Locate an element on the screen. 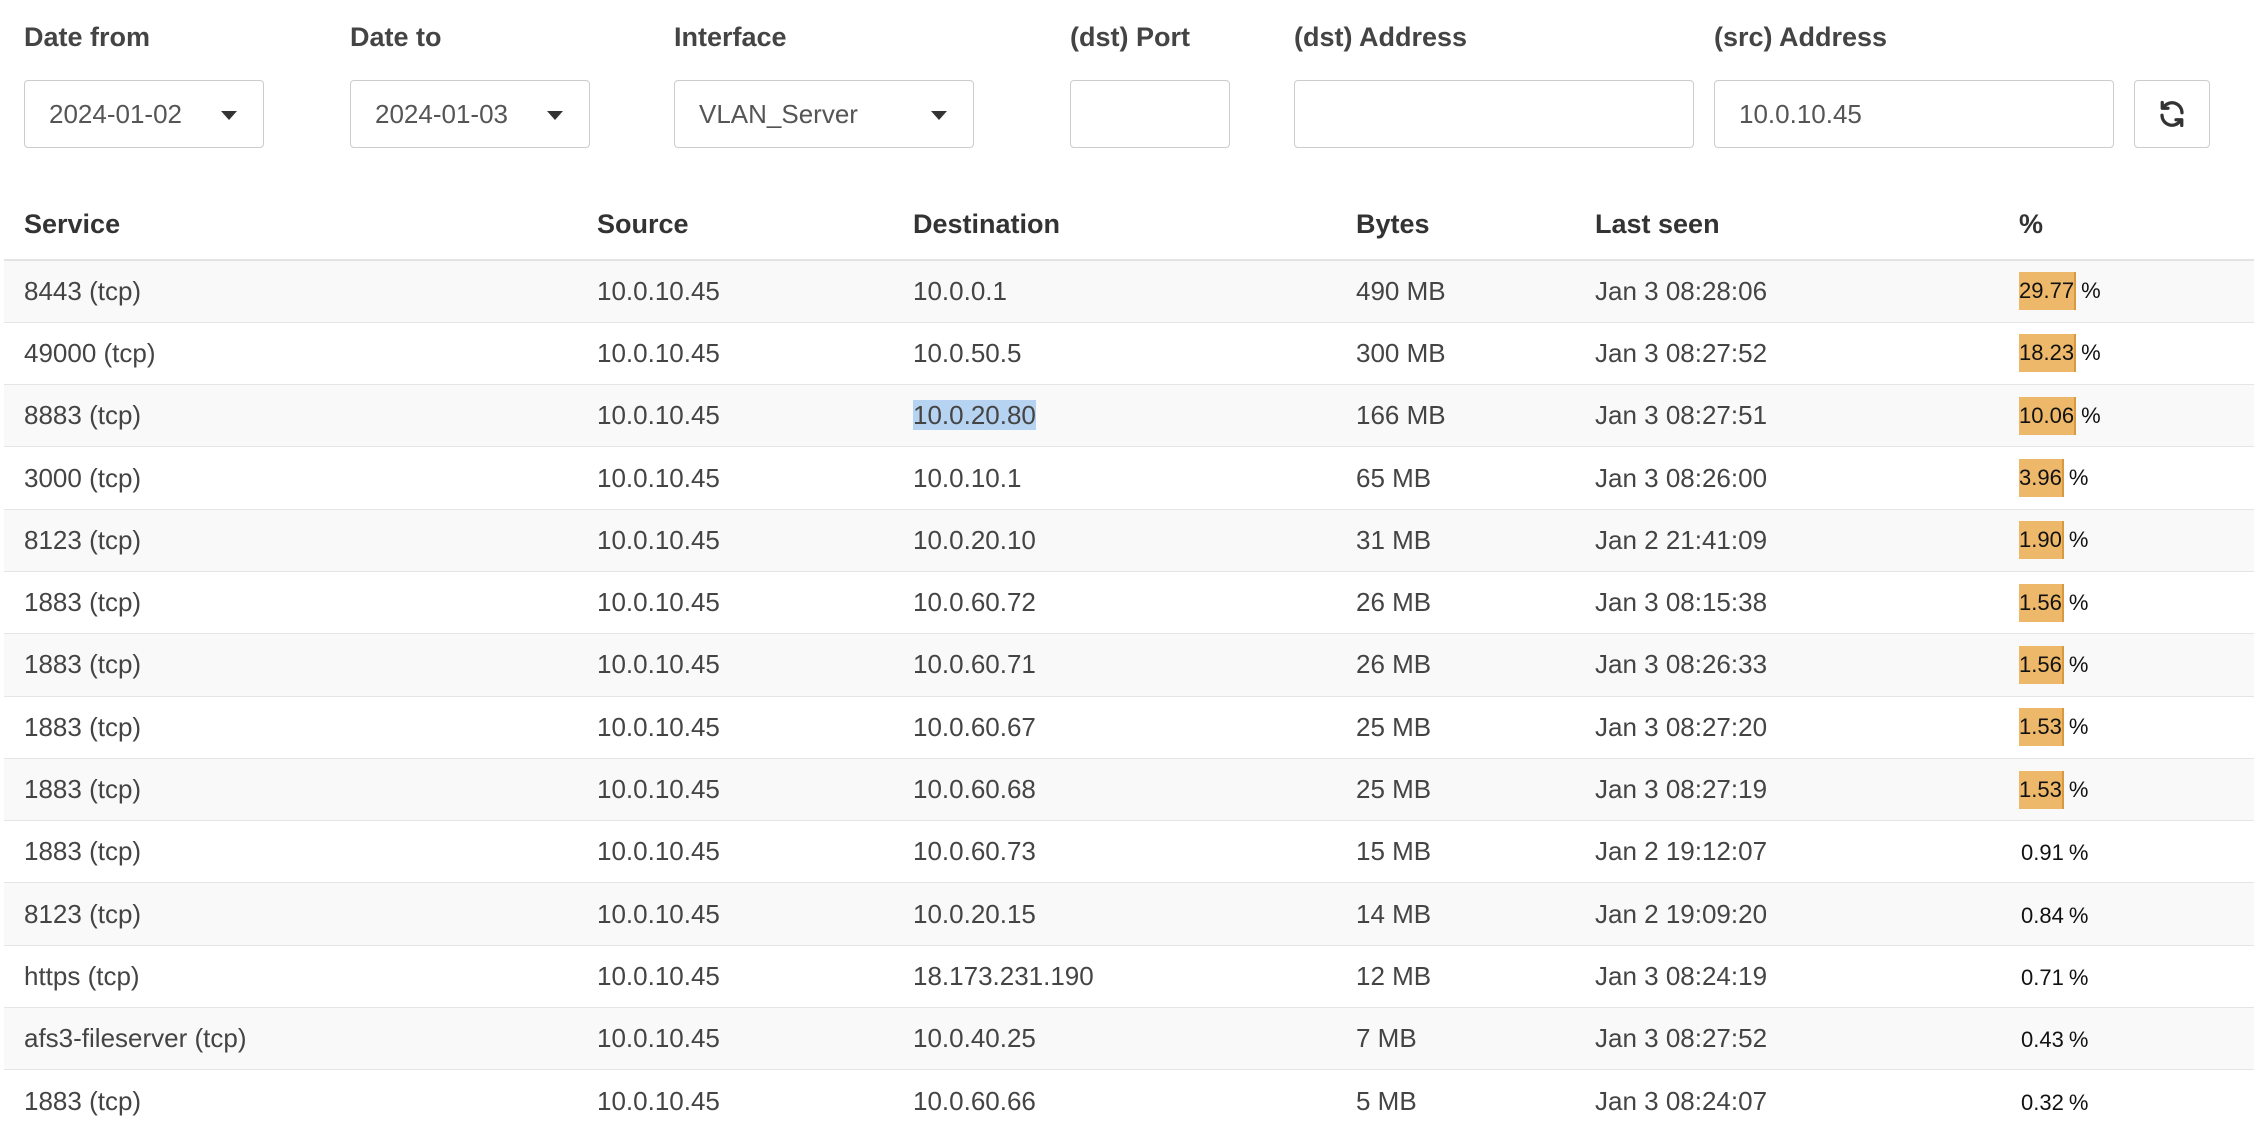 Image resolution: width=2258 pixels, height=1124 pixels. interface-select: VLAN_Server is located at coordinates (824, 114).